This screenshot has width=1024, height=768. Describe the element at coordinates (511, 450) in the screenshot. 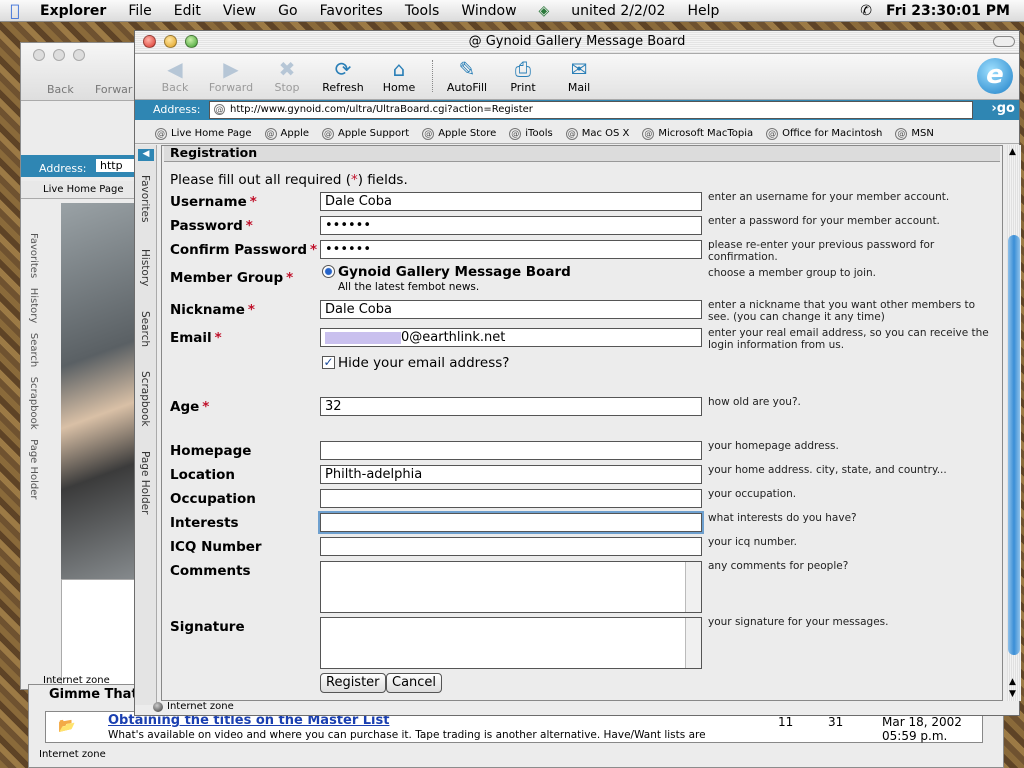

I see `homepage-input` at that location.